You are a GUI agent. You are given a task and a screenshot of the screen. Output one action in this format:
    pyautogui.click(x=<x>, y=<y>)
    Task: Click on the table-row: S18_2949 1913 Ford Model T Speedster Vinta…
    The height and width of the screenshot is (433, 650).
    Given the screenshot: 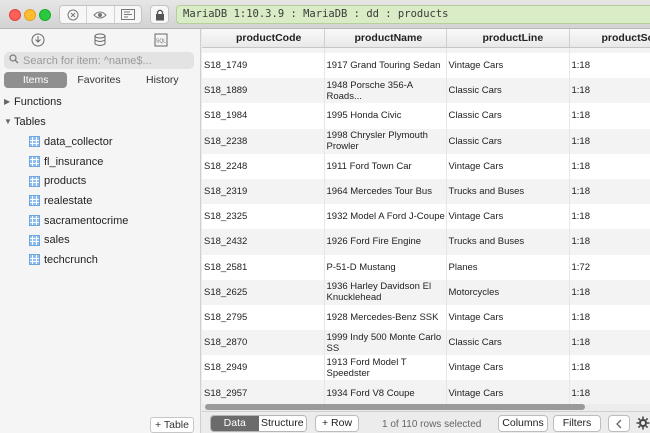 What is the action you would take?
    pyautogui.click(x=426, y=368)
    